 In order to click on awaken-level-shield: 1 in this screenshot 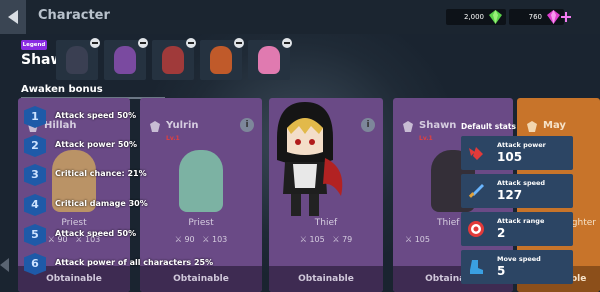, I will do `click(35, 117)`.